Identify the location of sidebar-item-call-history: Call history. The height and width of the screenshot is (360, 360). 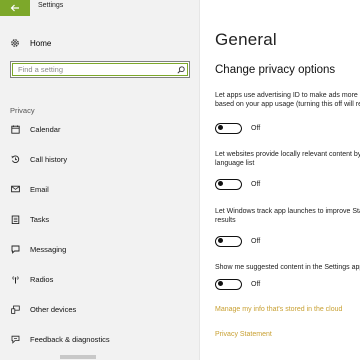
(102, 159).